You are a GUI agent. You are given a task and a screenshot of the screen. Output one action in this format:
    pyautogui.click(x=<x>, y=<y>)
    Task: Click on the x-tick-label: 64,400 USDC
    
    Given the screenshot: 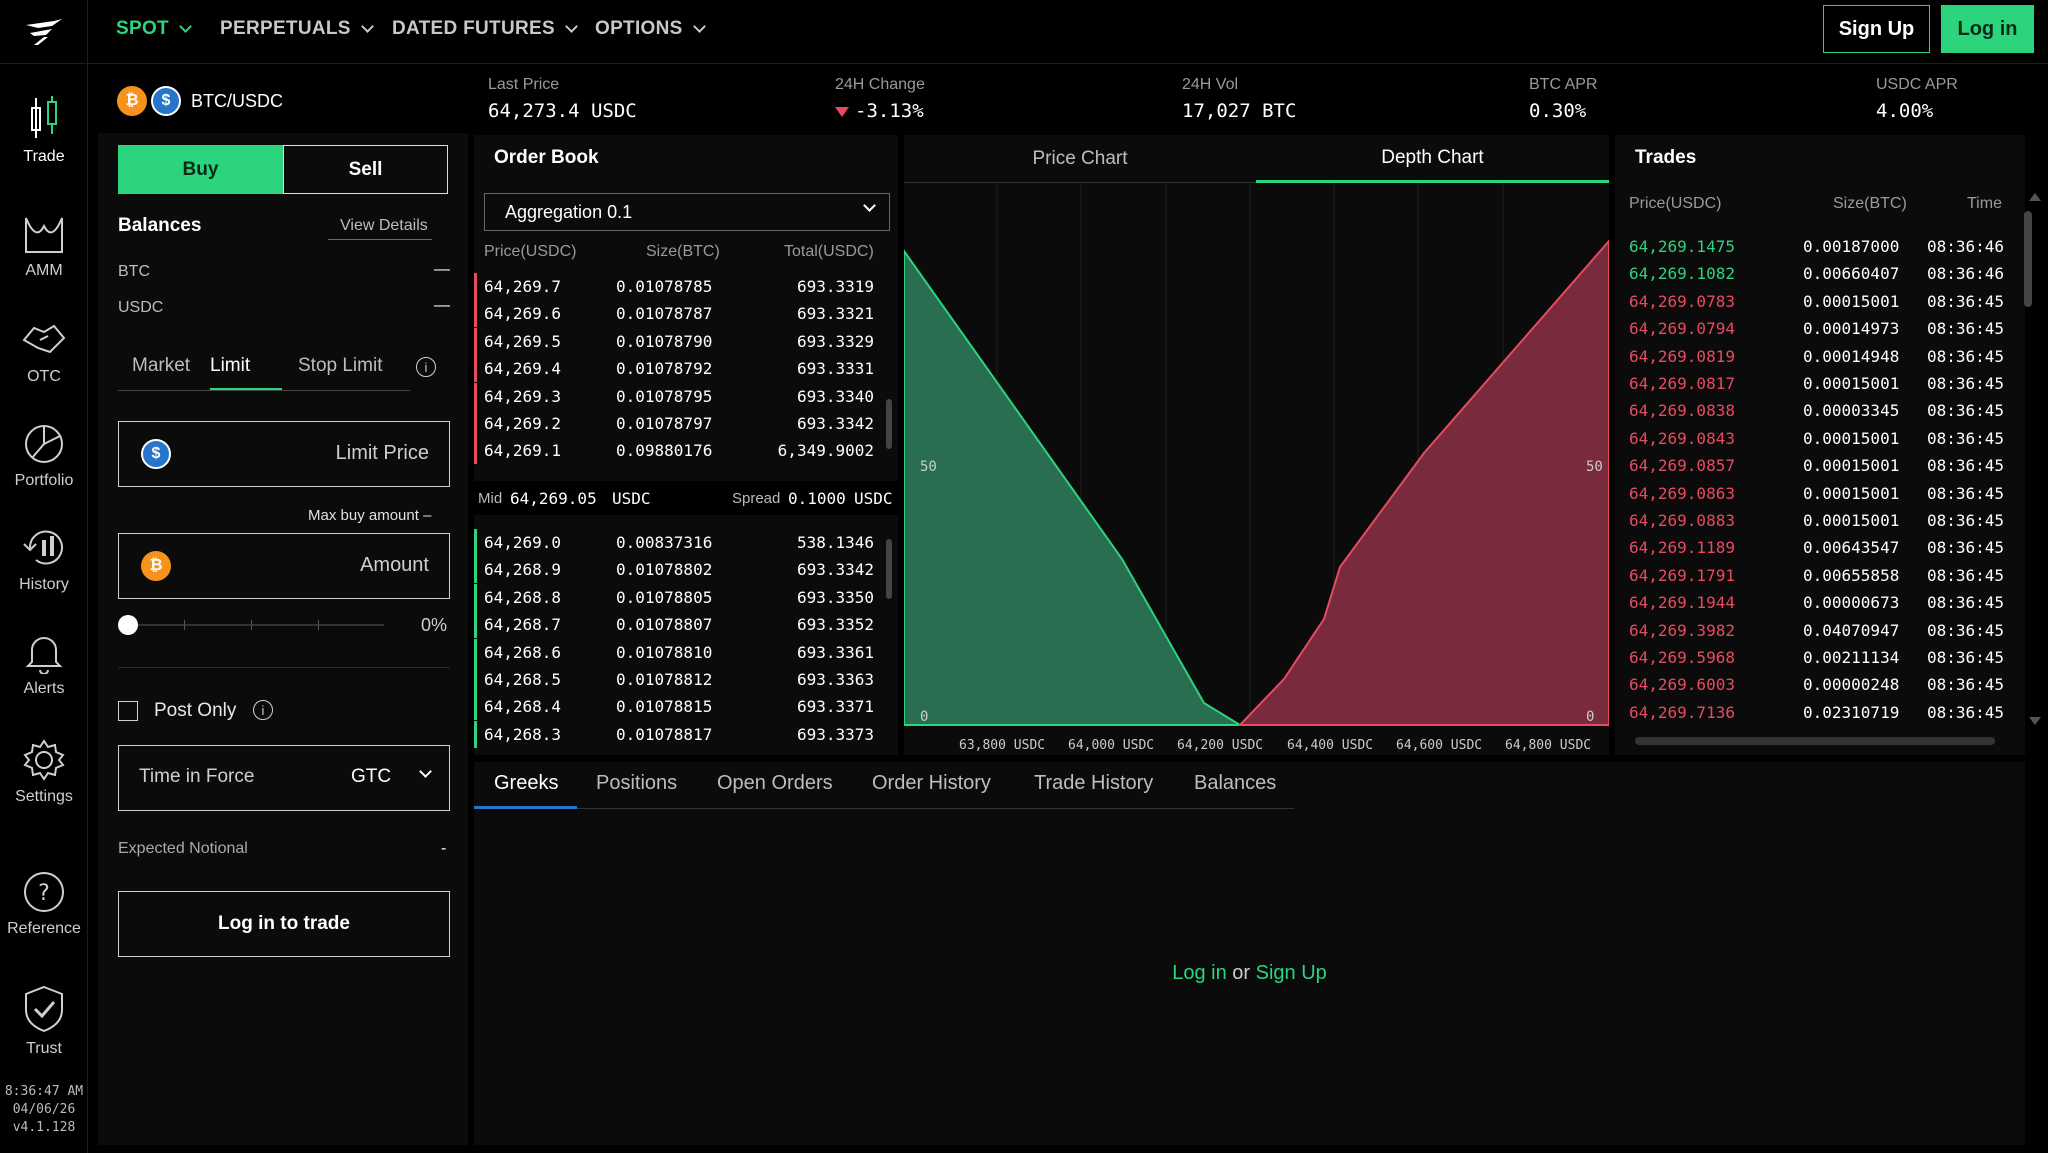 What is the action you would take?
    pyautogui.click(x=1330, y=745)
    